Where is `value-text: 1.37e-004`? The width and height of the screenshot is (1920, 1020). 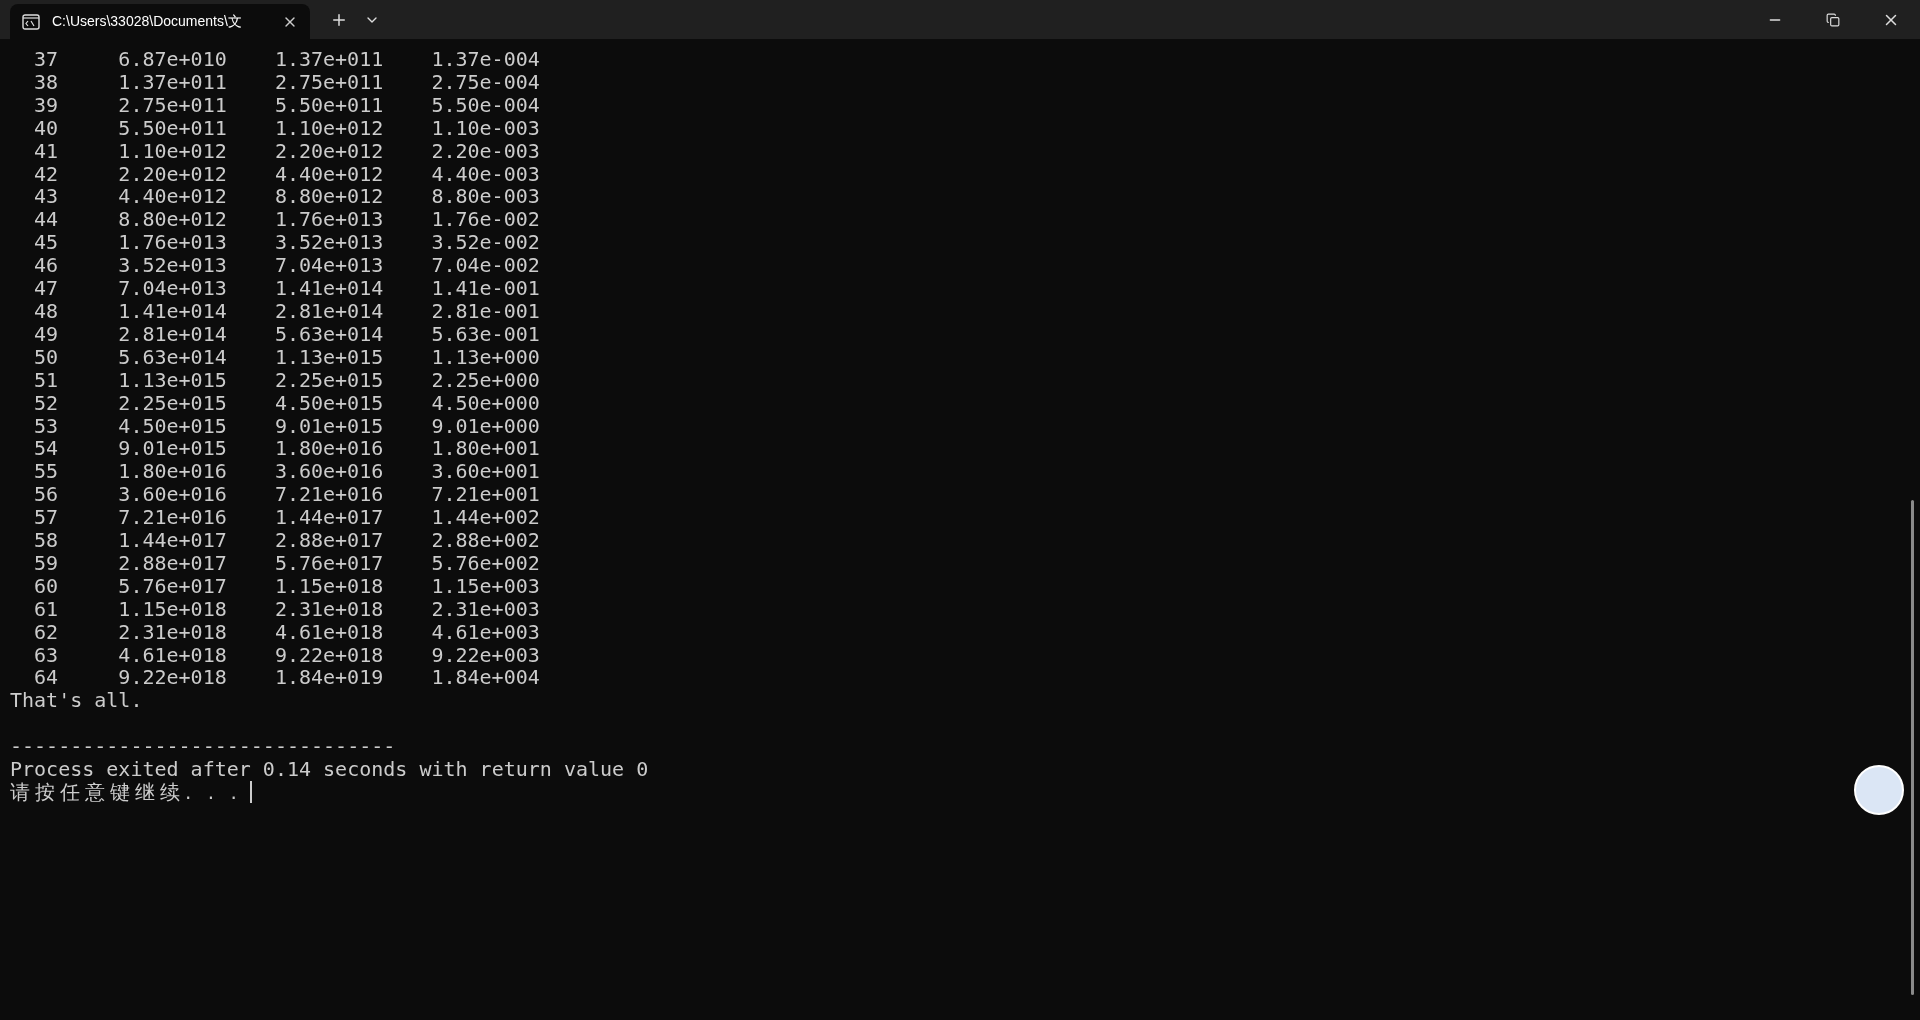 value-text: 1.37e-004 is located at coordinates (485, 59).